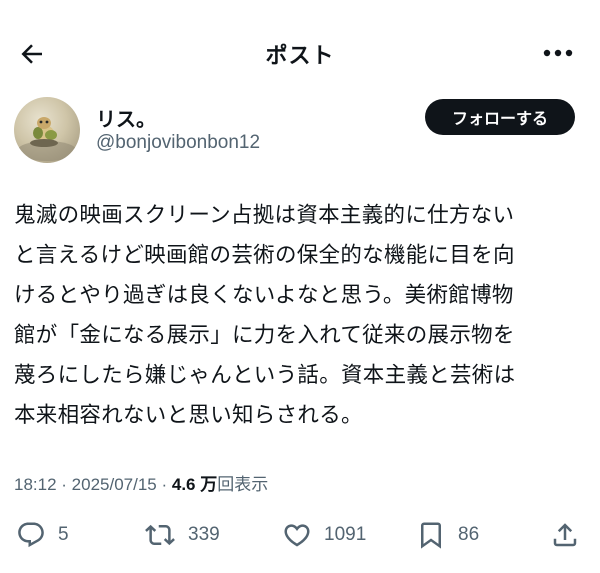  What do you see at coordinates (47, 139) in the screenshot?
I see `avatar-image` at bounding box center [47, 139].